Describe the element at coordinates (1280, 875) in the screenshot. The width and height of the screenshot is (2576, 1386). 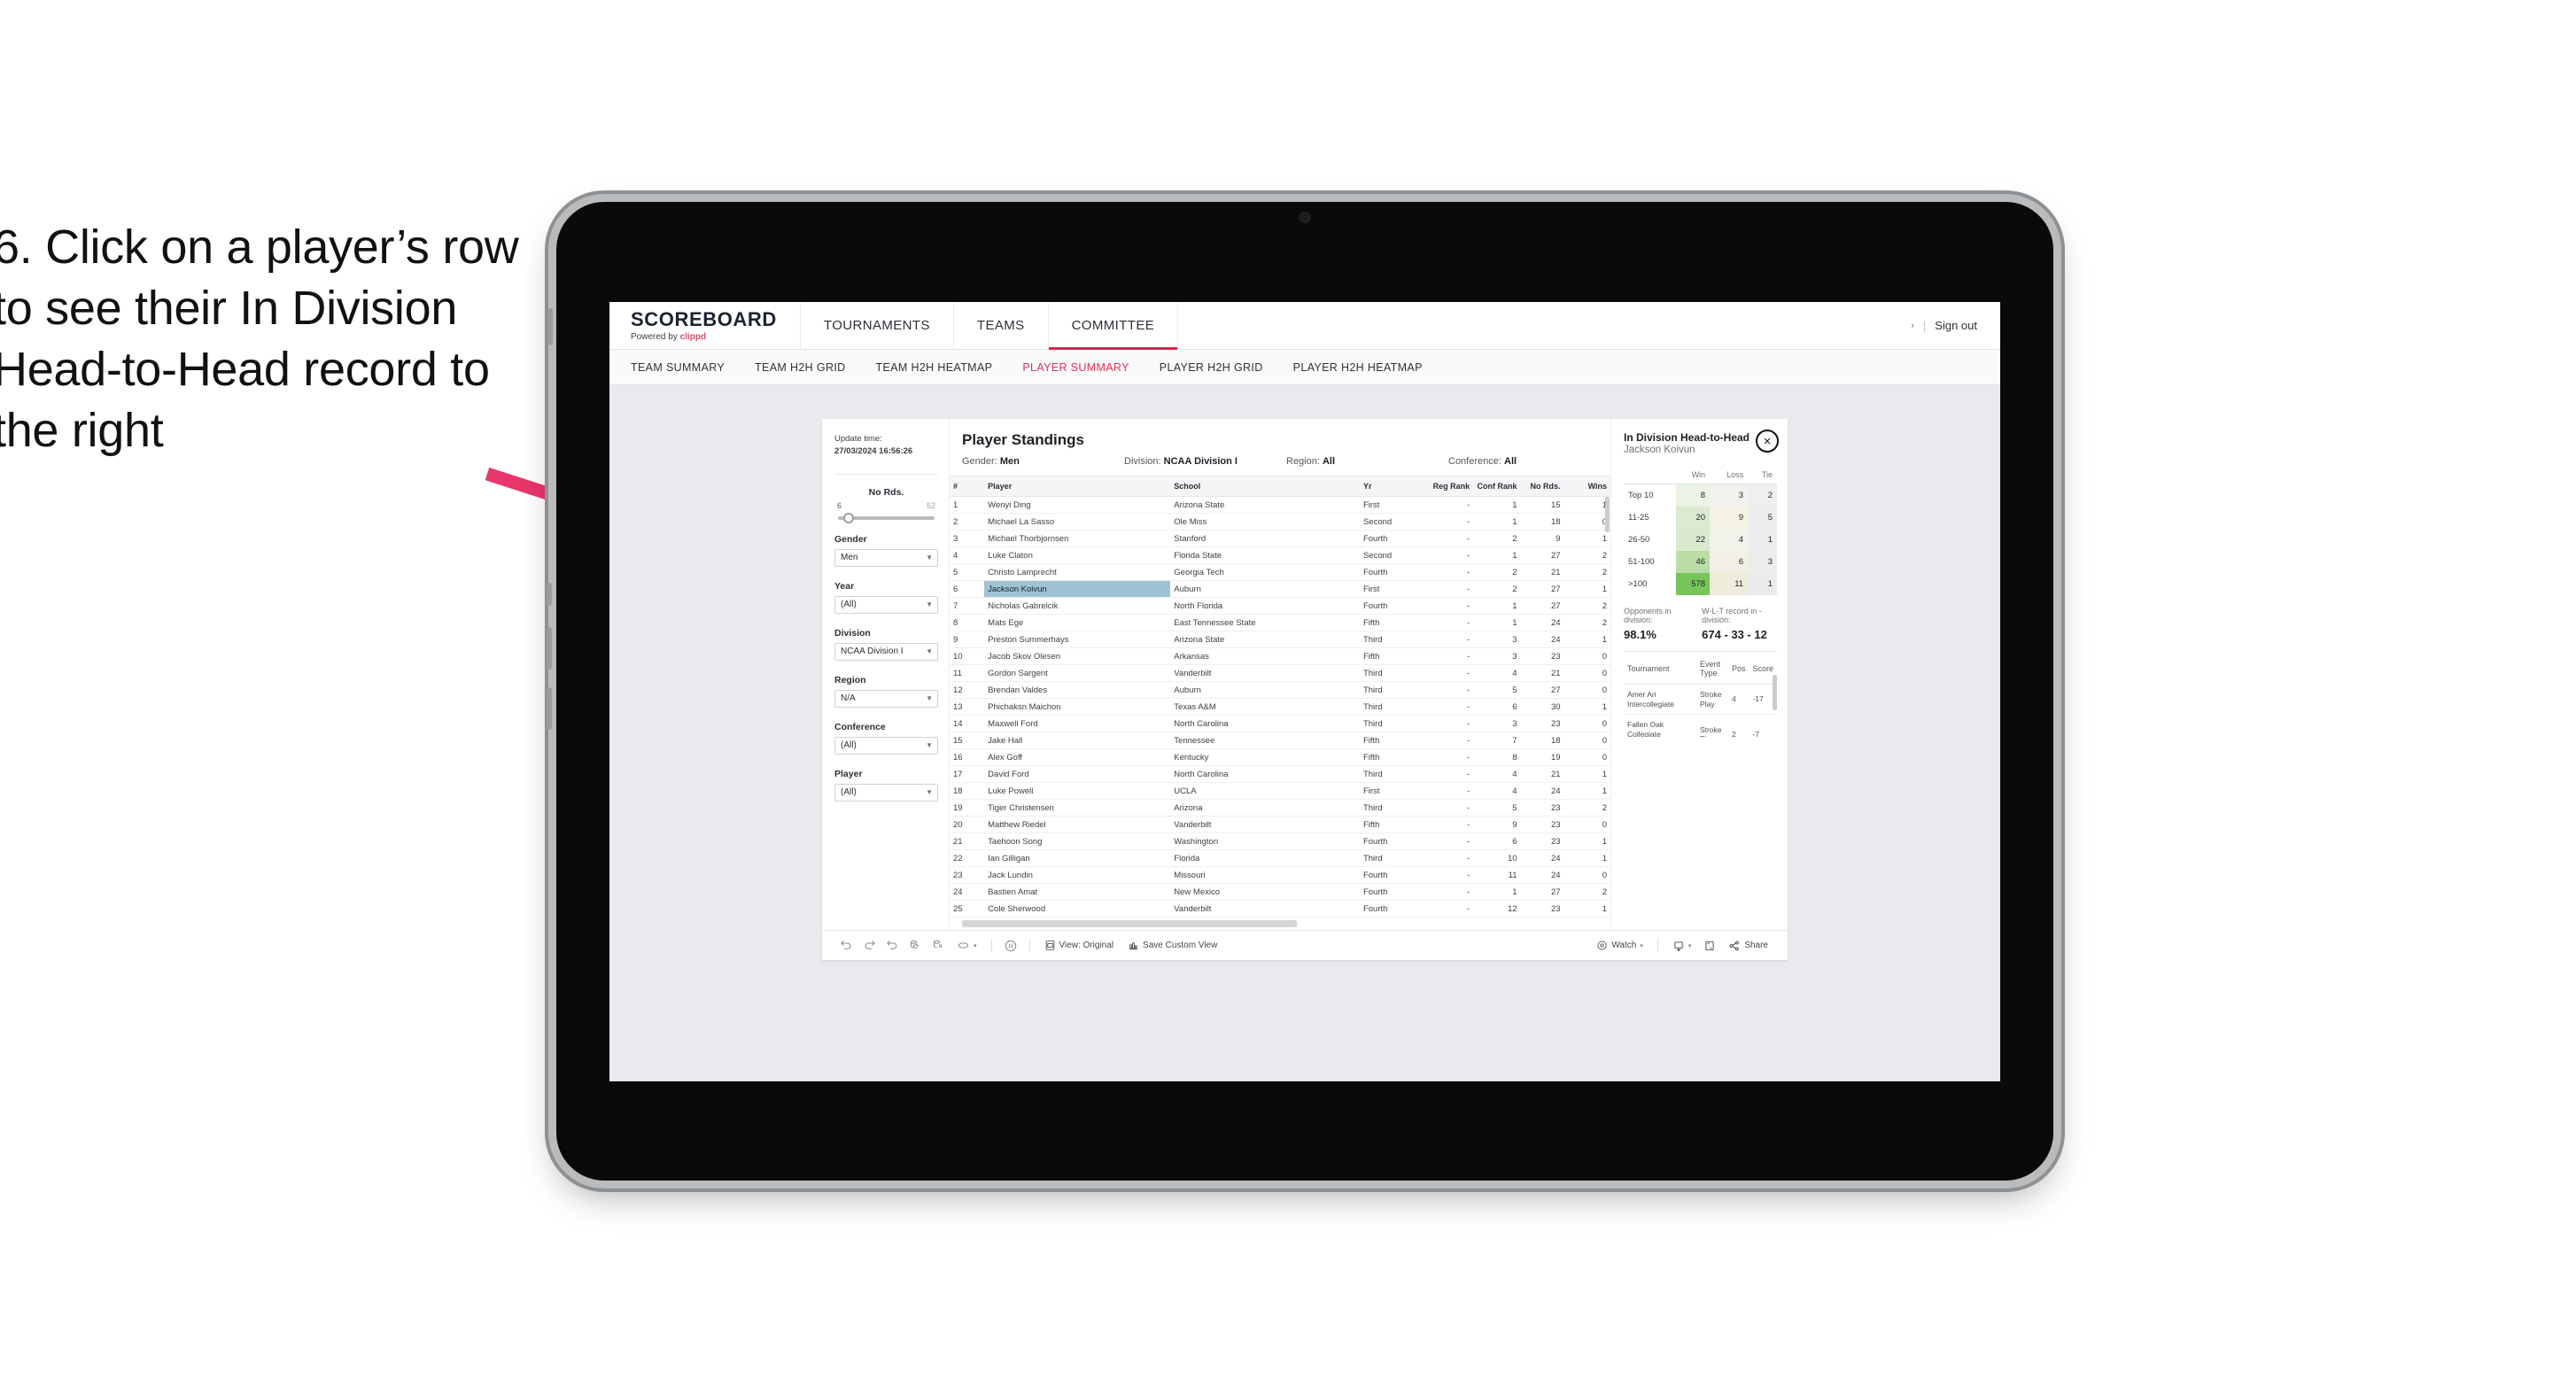
I see `table-row: 23 Jack Lundin Missouri Fourth -11 24 0` at that location.